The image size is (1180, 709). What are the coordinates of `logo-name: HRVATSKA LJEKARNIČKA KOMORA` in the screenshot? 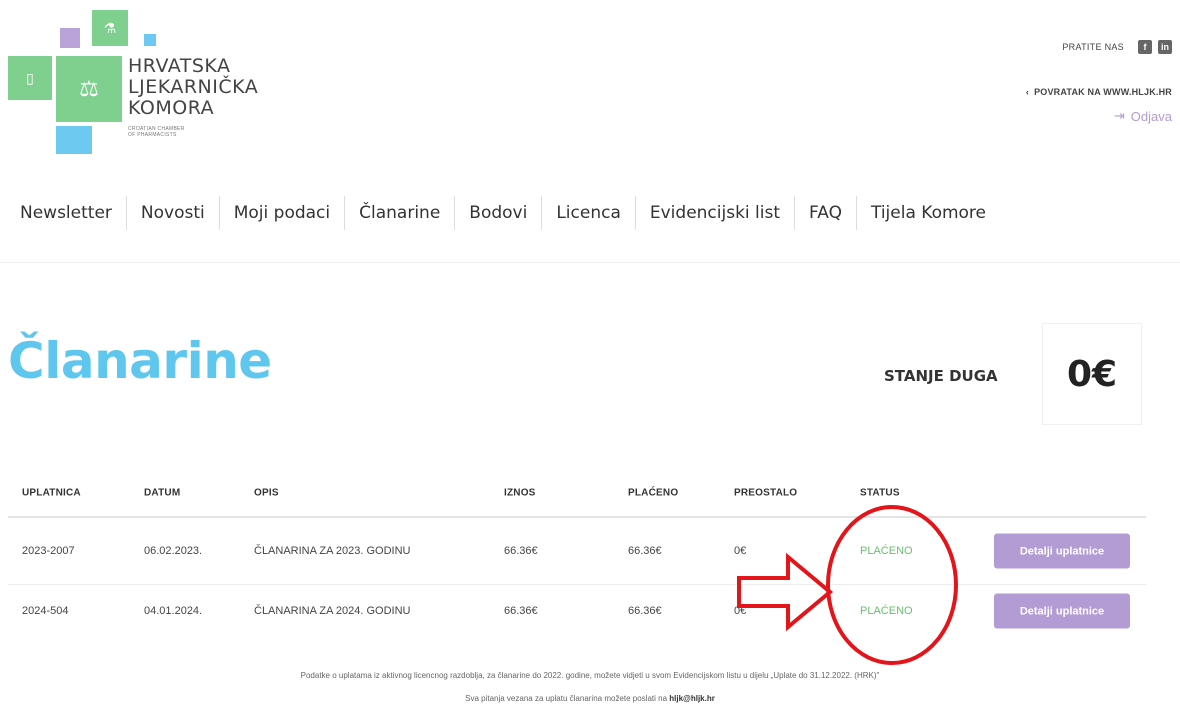 It's located at (193, 87).